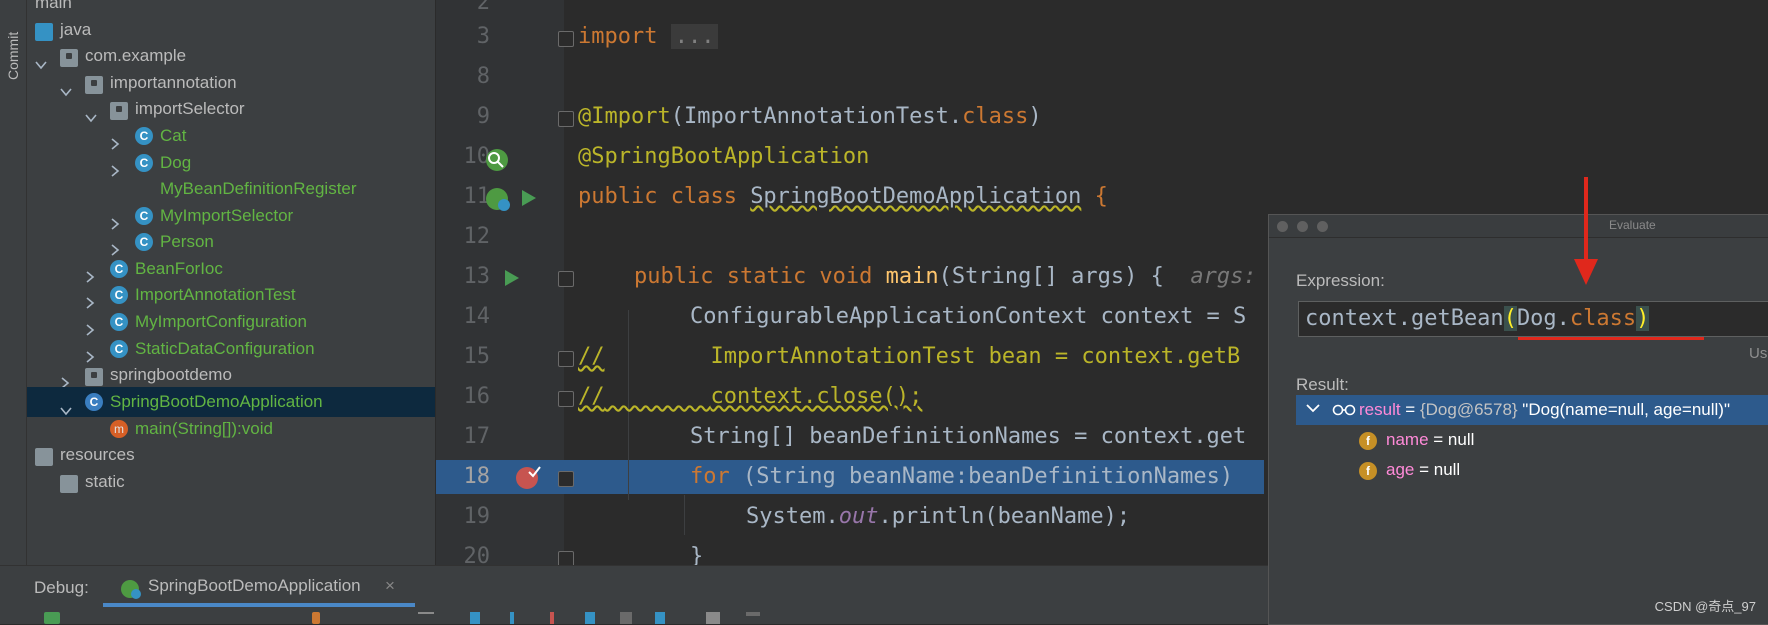 The image size is (1768, 625). Describe the element at coordinates (477, 236) in the screenshot. I see `line-number: 12` at that location.